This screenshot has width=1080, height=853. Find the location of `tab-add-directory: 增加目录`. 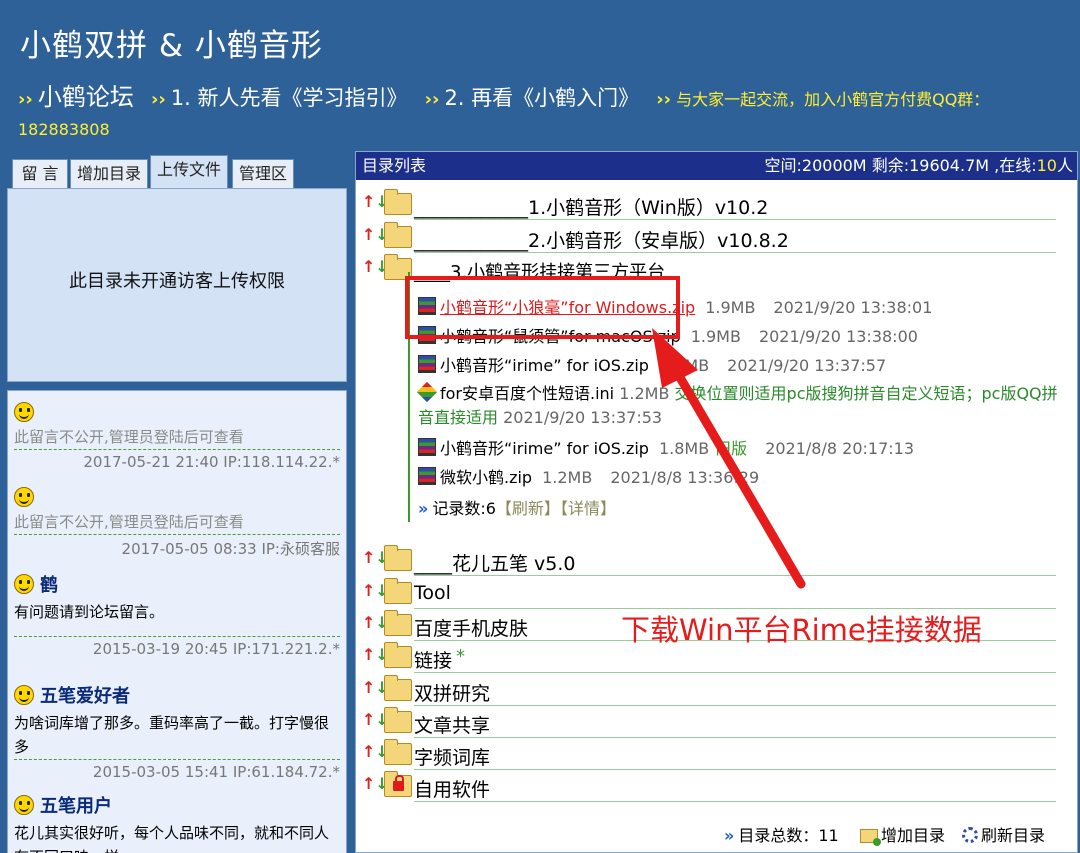

tab-add-directory: 增加目录 is located at coordinates (109, 174).